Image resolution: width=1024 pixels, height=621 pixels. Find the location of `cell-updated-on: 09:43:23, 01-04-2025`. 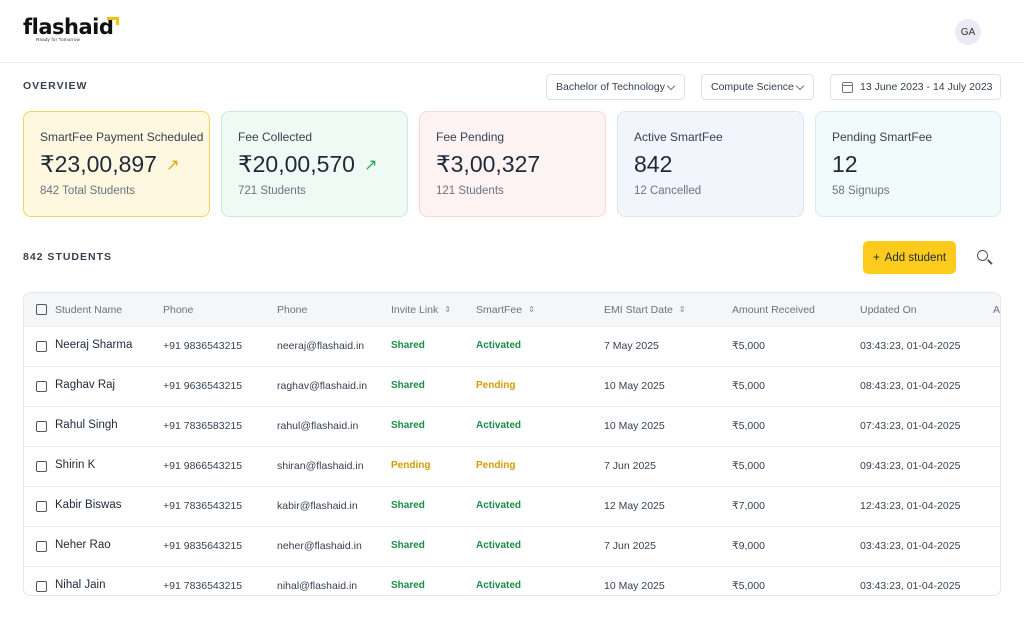

cell-updated-on: 09:43:23, 01-04-2025 is located at coordinates (910, 466).